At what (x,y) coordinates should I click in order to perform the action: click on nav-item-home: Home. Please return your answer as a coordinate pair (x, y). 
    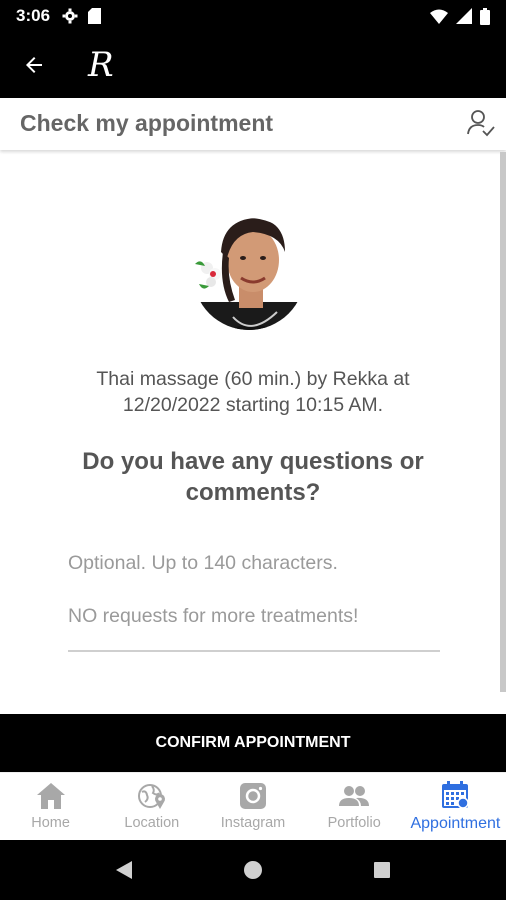
    Looking at the image, I should click on (50, 806).